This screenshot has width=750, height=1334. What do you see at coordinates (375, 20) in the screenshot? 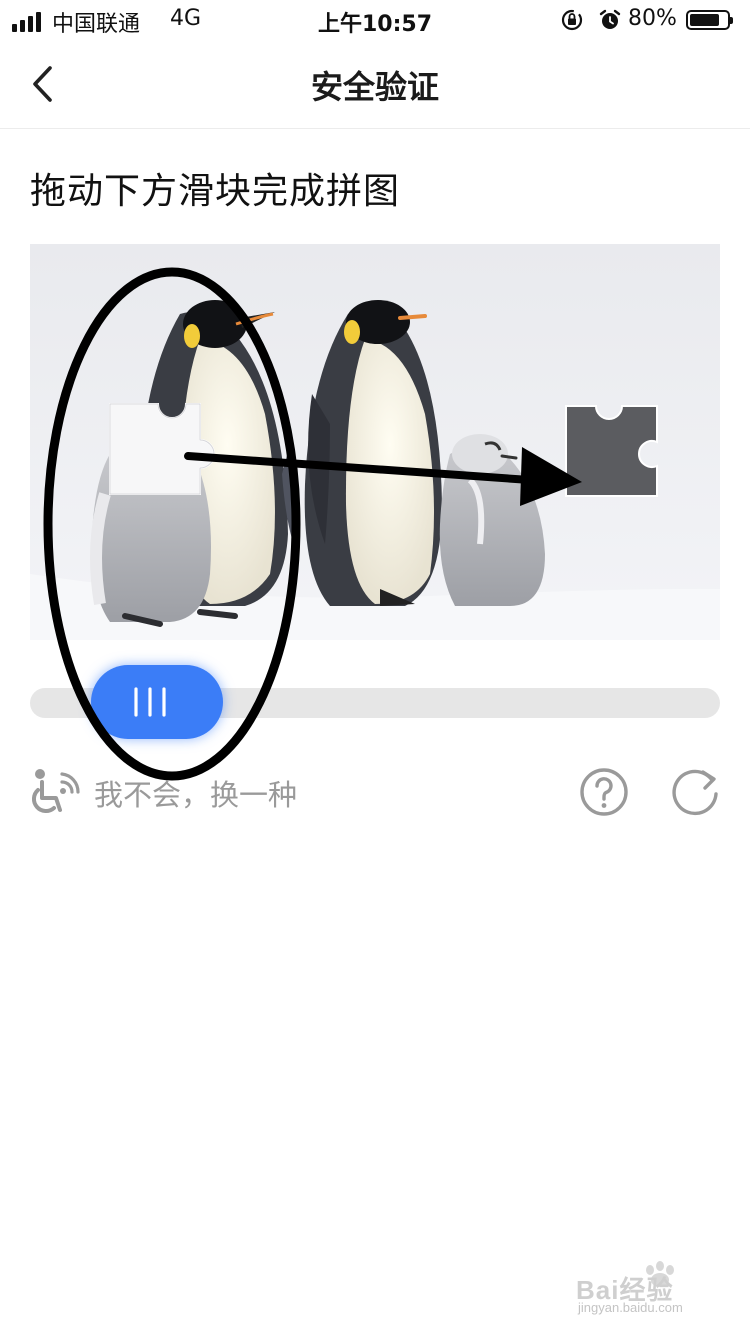
I see `status-bar: 中国联通 4G 上午10:57 80%` at bounding box center [375, 20].